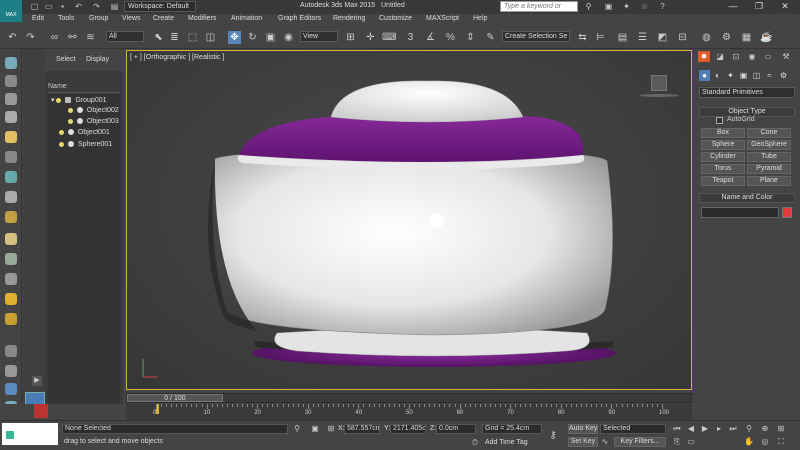  I want to click on spinner-snap-icon: ⇕, so click(470, 37).